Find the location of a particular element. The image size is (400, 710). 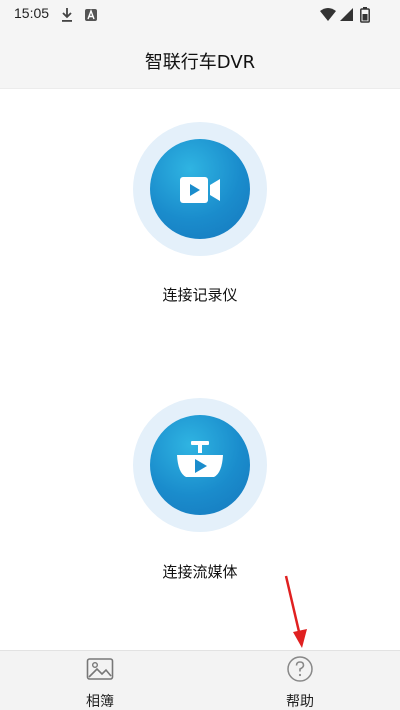

bottom-nav: 相簿 帮助 is located at coordinates (200, 680).